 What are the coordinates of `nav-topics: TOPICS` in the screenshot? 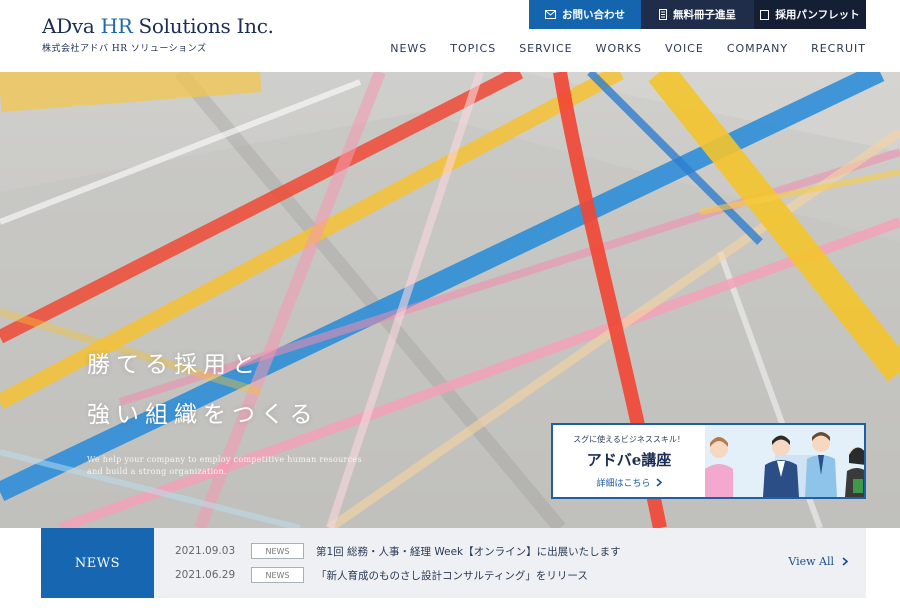 It's located at (473, 48).